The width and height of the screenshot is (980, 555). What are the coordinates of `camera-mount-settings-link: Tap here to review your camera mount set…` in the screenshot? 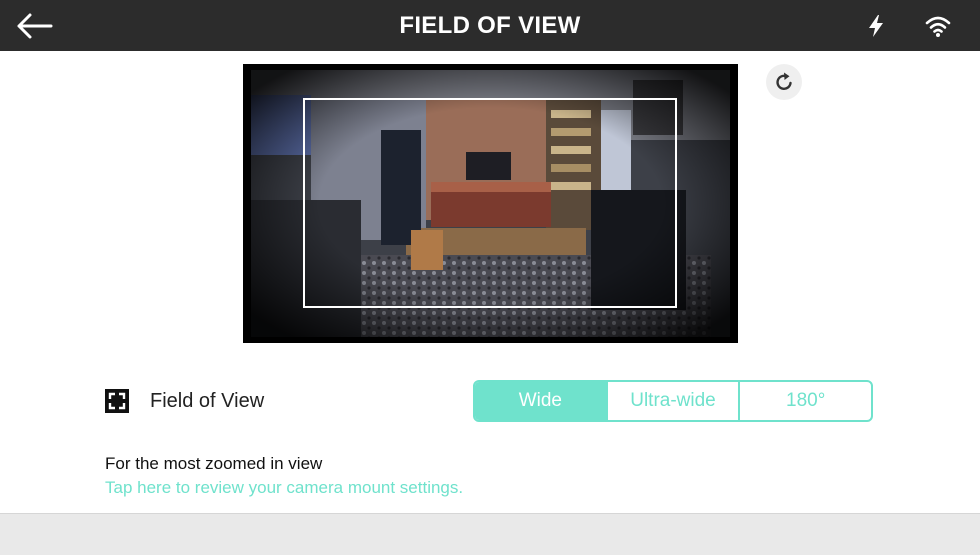 It's located at (284, 488).